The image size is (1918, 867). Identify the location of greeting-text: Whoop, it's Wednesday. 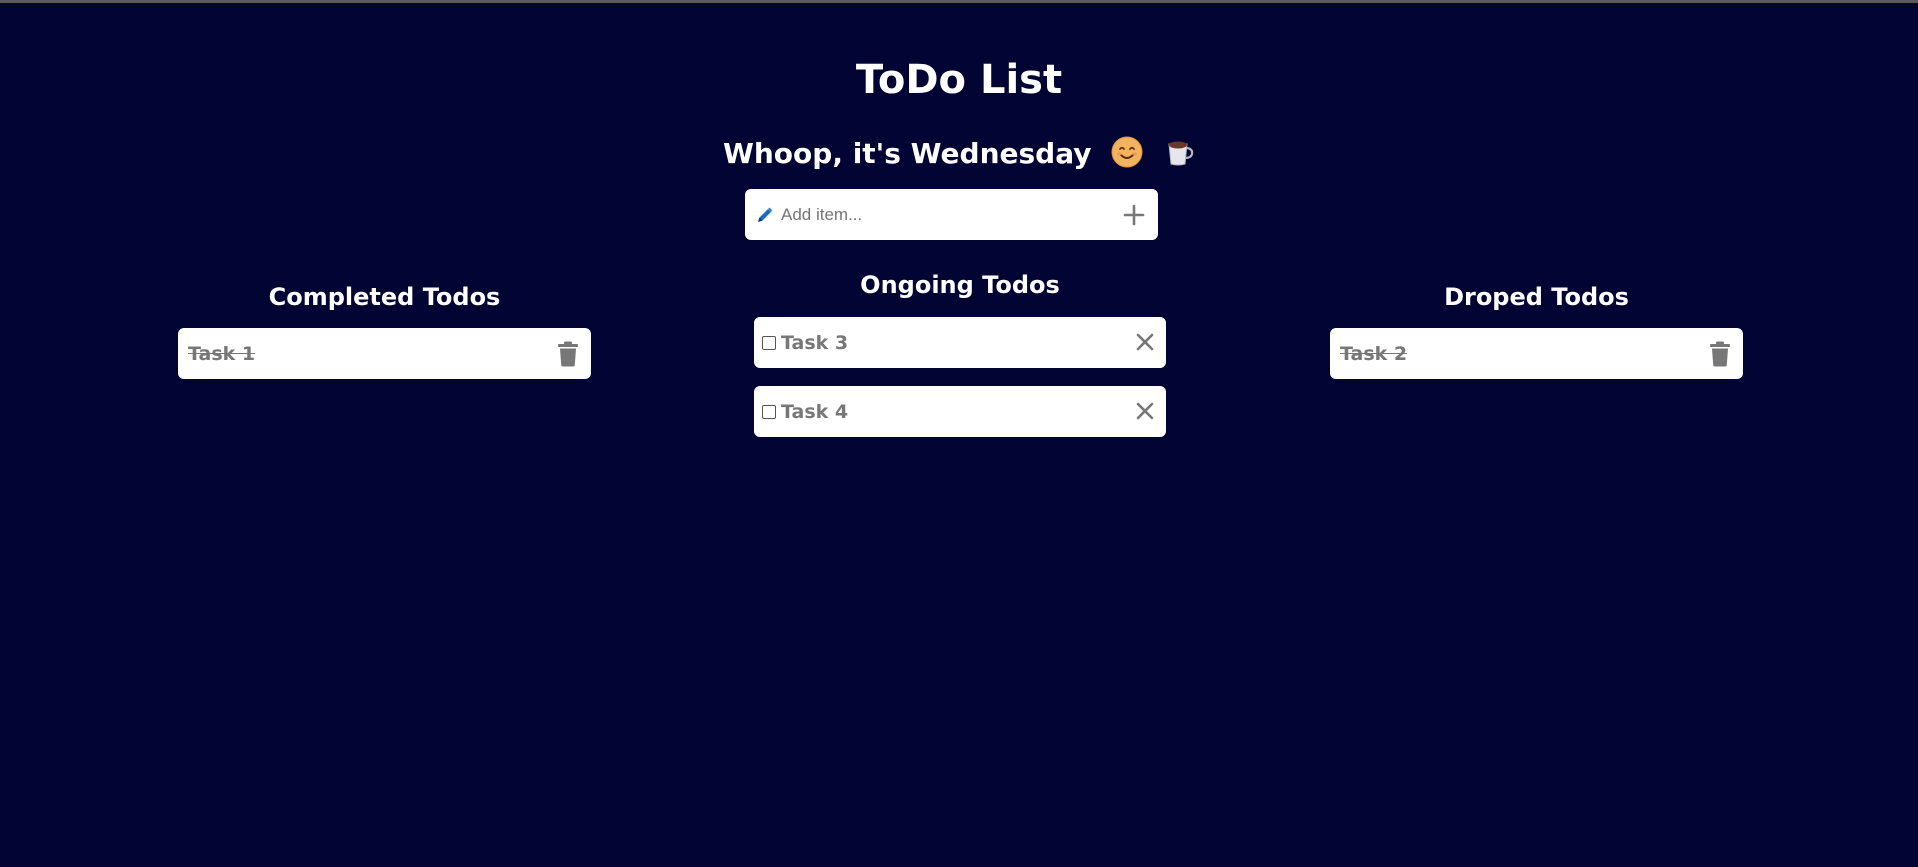
(907, 153).